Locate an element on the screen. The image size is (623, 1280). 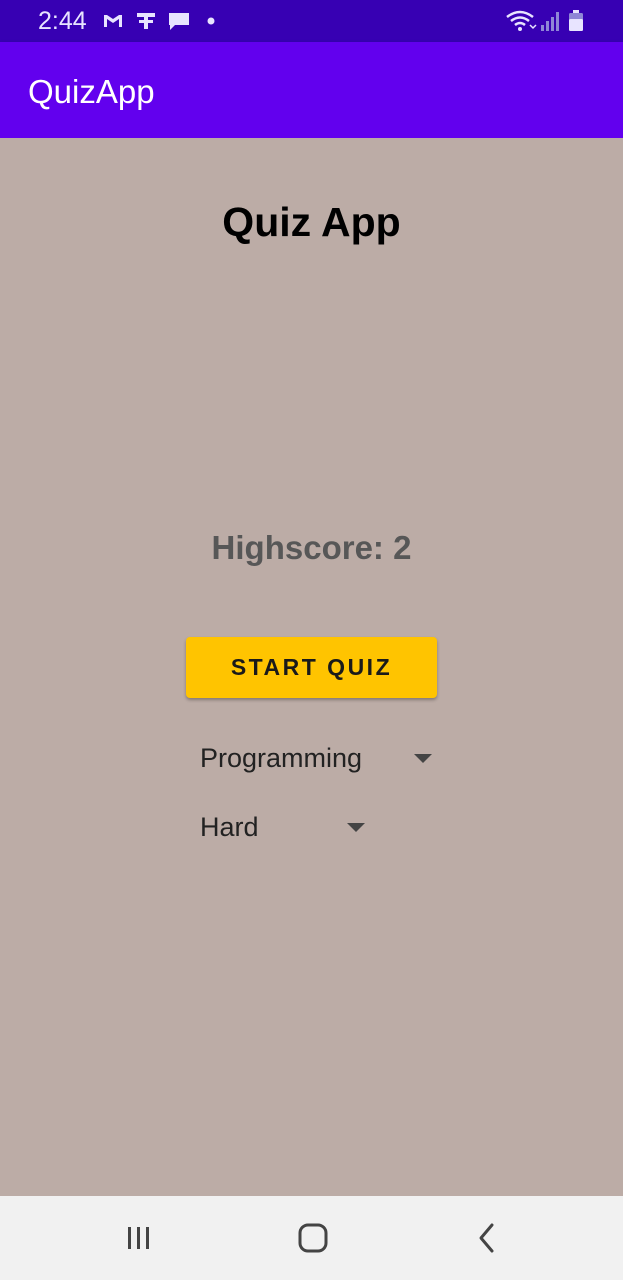
start-quiz-button: START QUIZ is located at coordinates (311, 667).